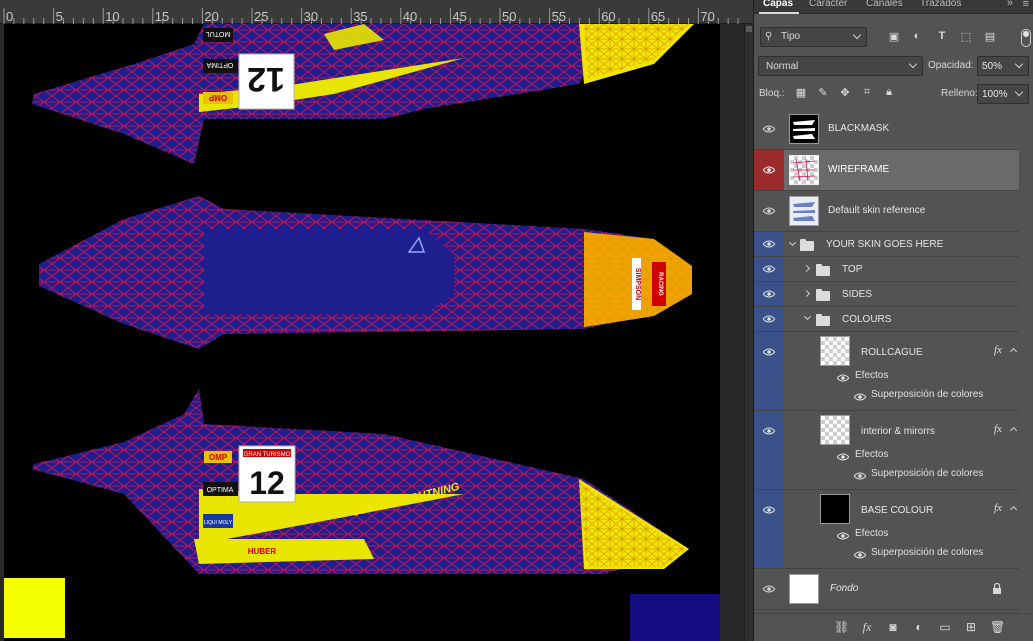  I want to click on layer-mask-icon: ◙, so click(893, 627).